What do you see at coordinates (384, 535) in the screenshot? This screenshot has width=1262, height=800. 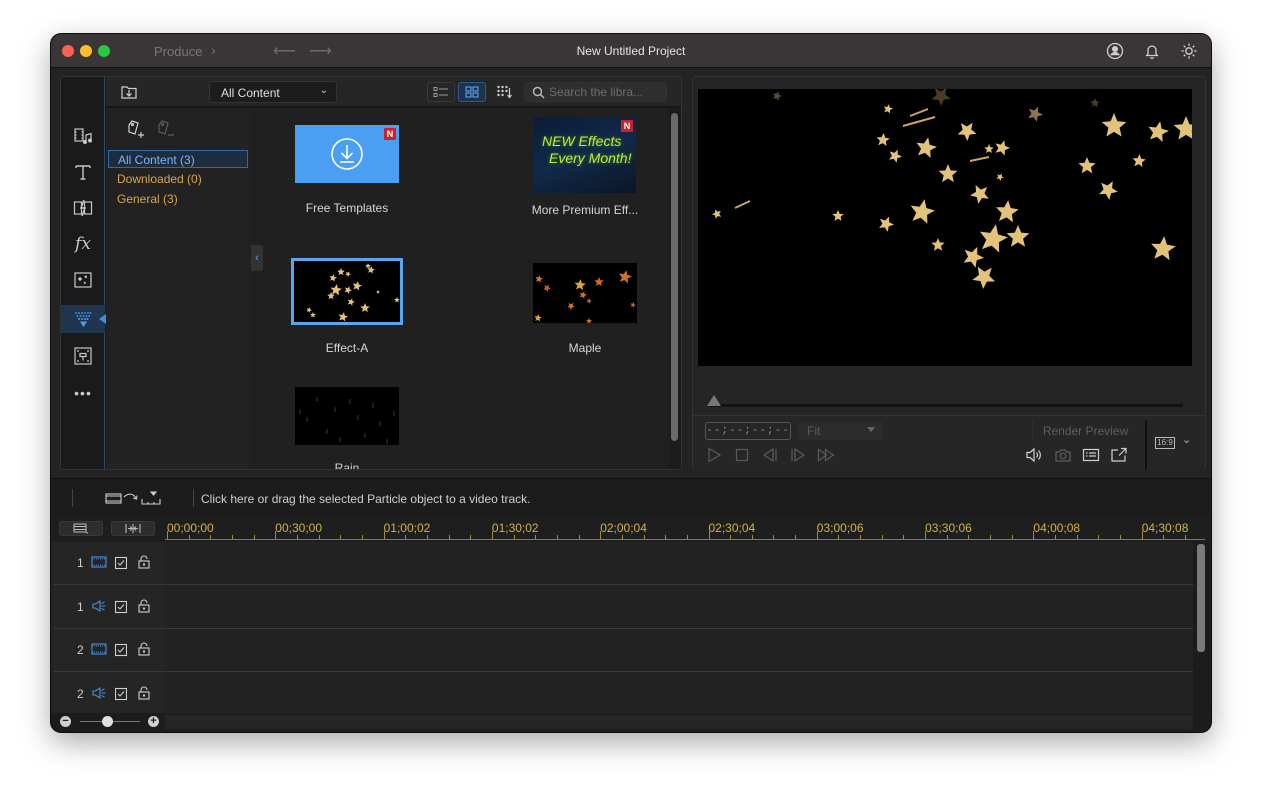 I see `ruler-major-tick` at bounding box center [384, 535].